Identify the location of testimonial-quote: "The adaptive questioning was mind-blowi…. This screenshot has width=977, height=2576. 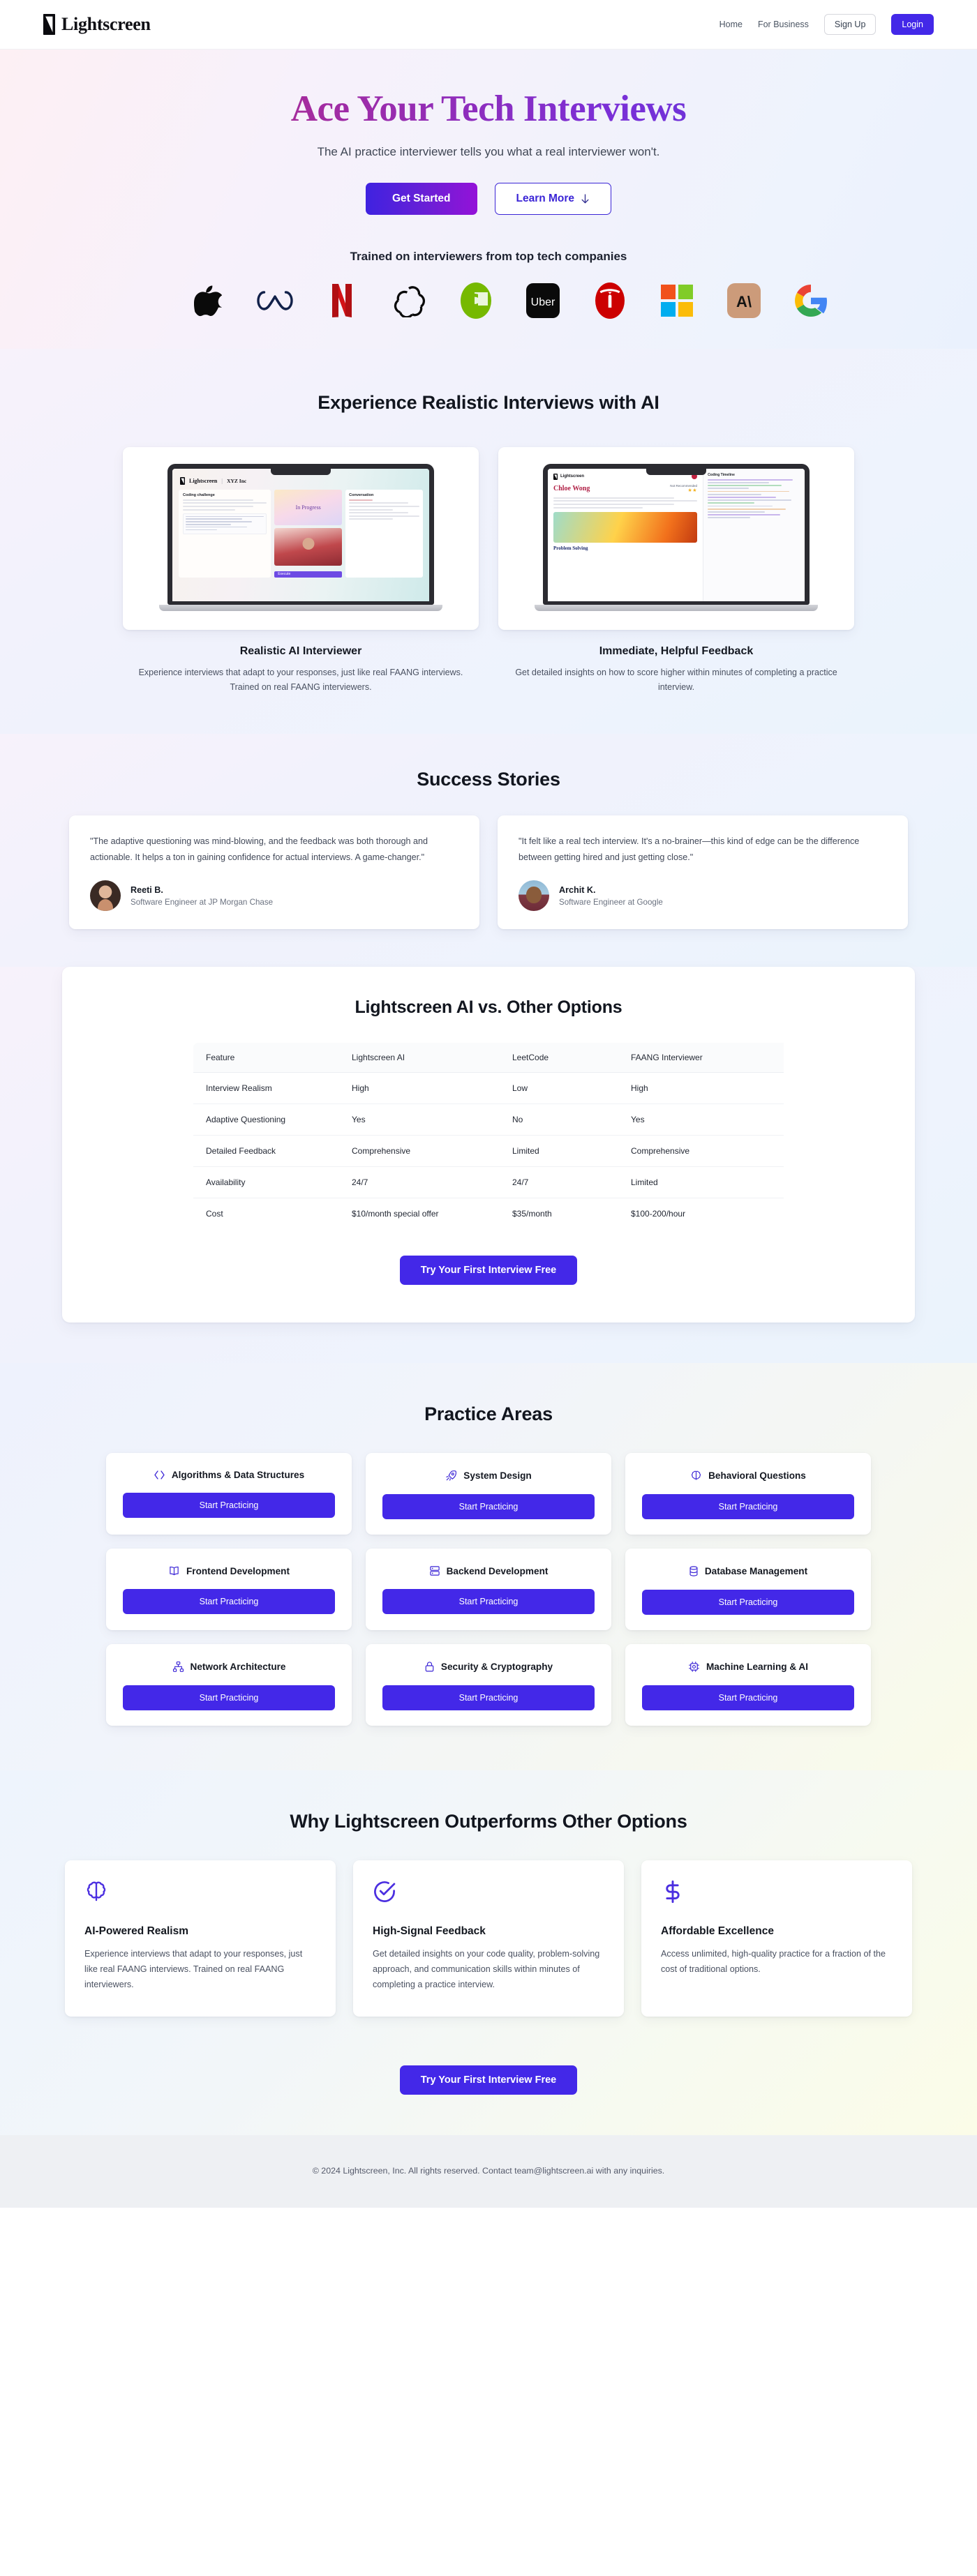
(259, 849).